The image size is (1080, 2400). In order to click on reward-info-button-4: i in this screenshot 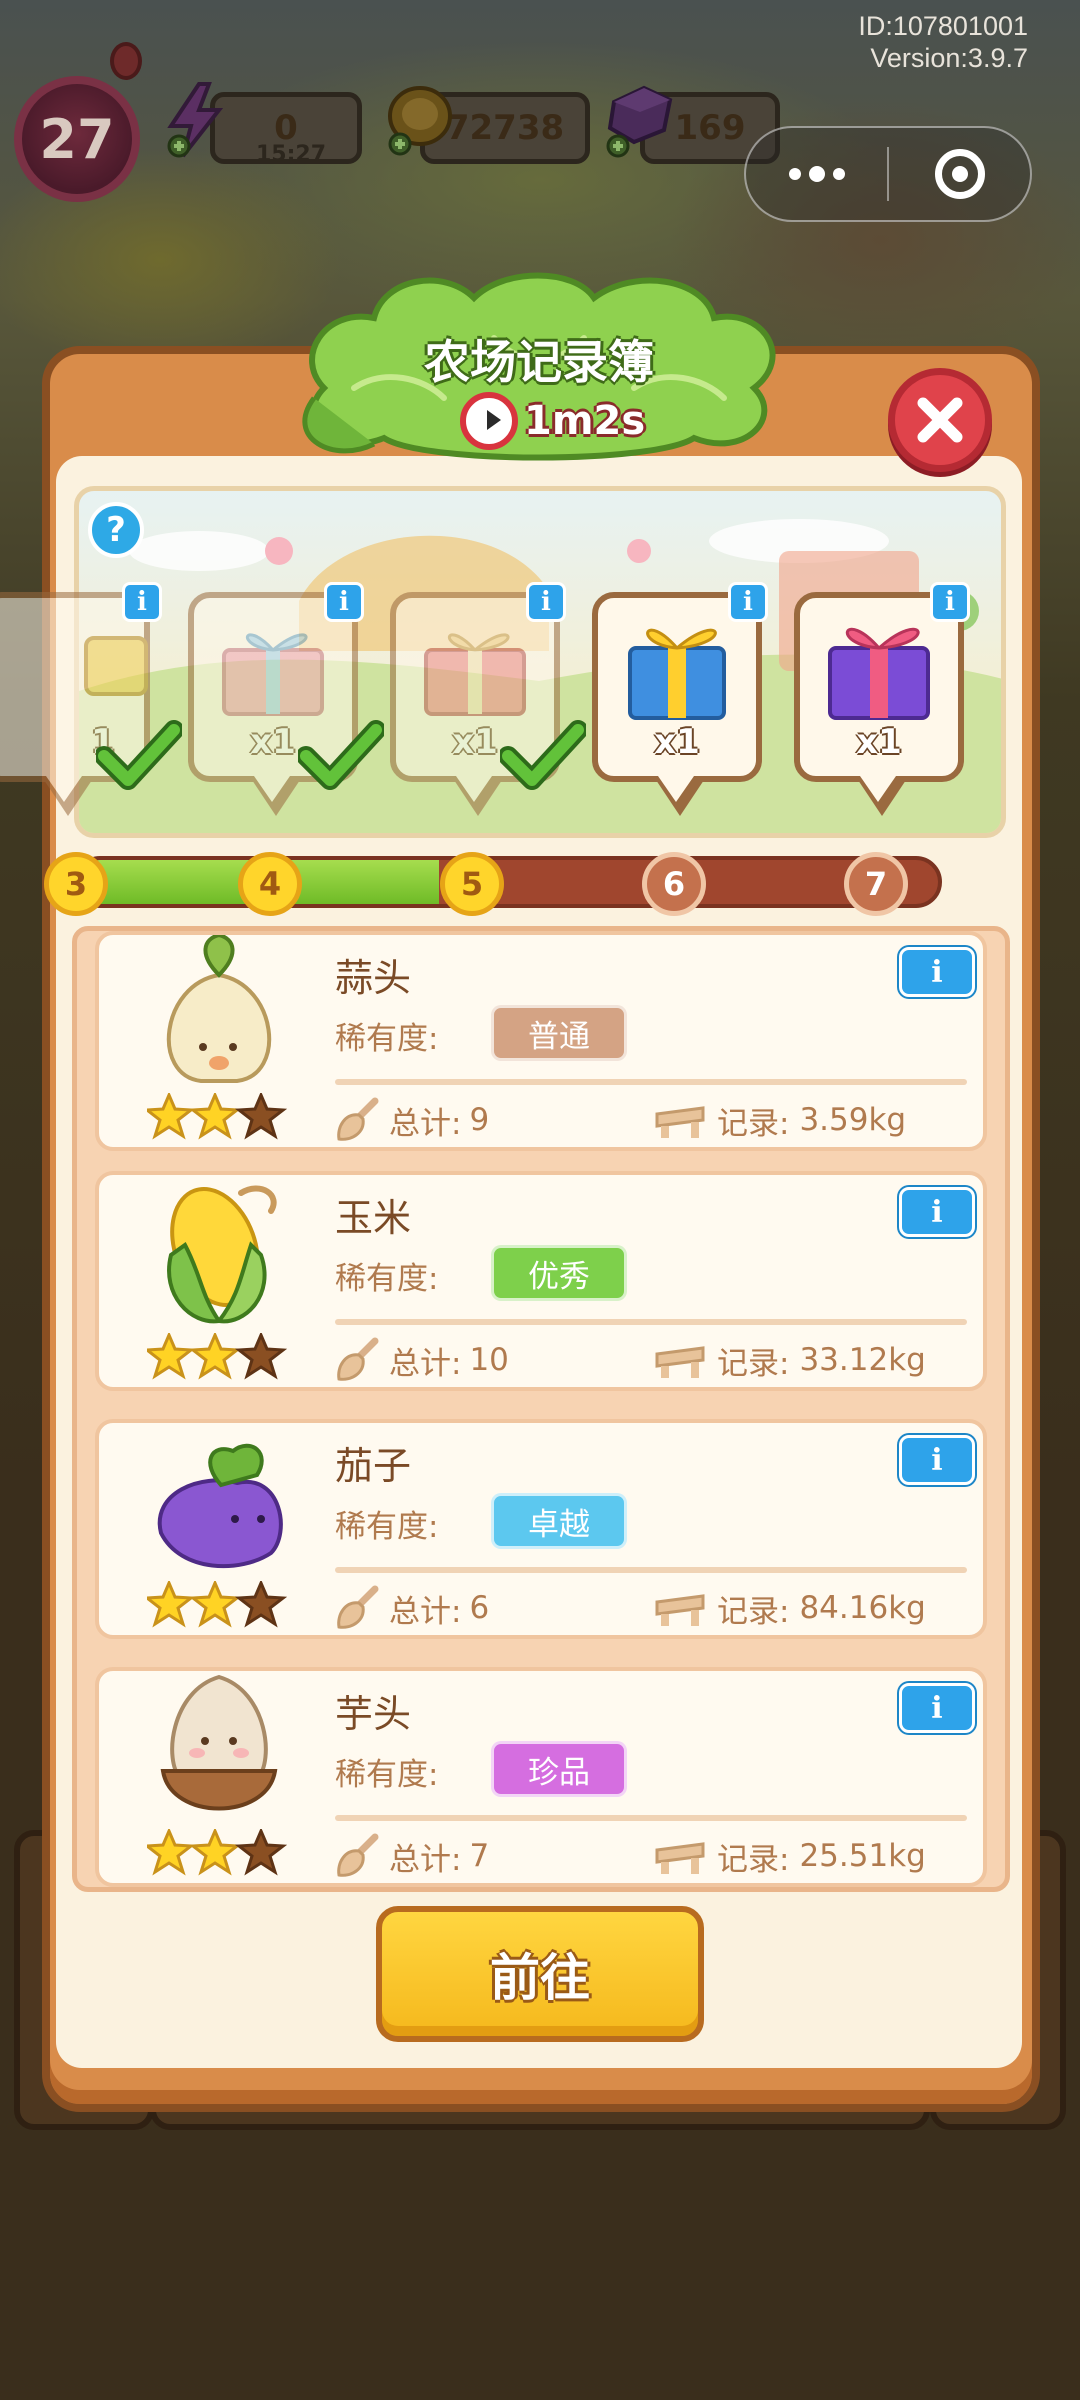, I will do `click(748, 602)`.